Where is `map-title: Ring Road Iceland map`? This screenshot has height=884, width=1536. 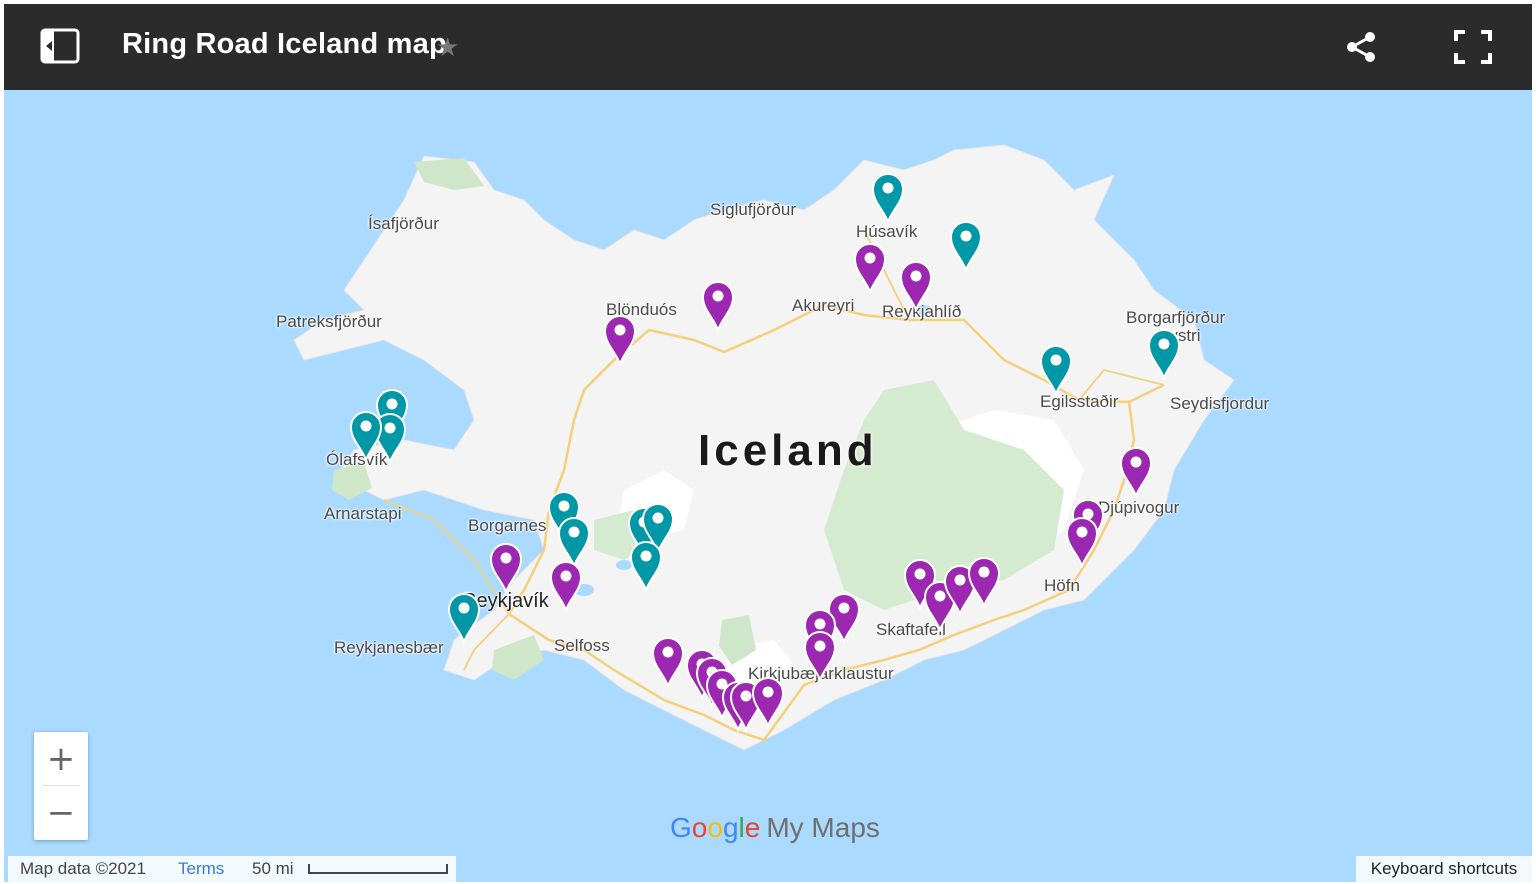
map-title: Ring Road Iceland map is located at coordinates (284, 44).